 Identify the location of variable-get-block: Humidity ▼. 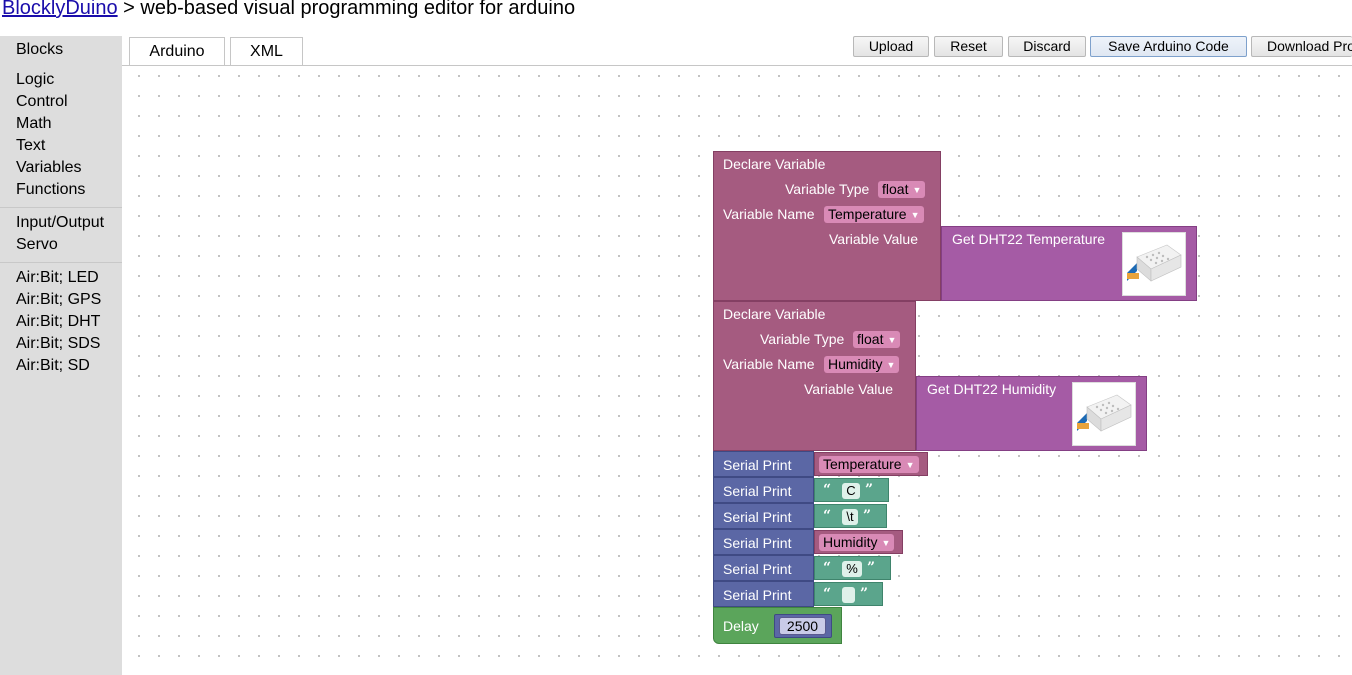
(858, 542).